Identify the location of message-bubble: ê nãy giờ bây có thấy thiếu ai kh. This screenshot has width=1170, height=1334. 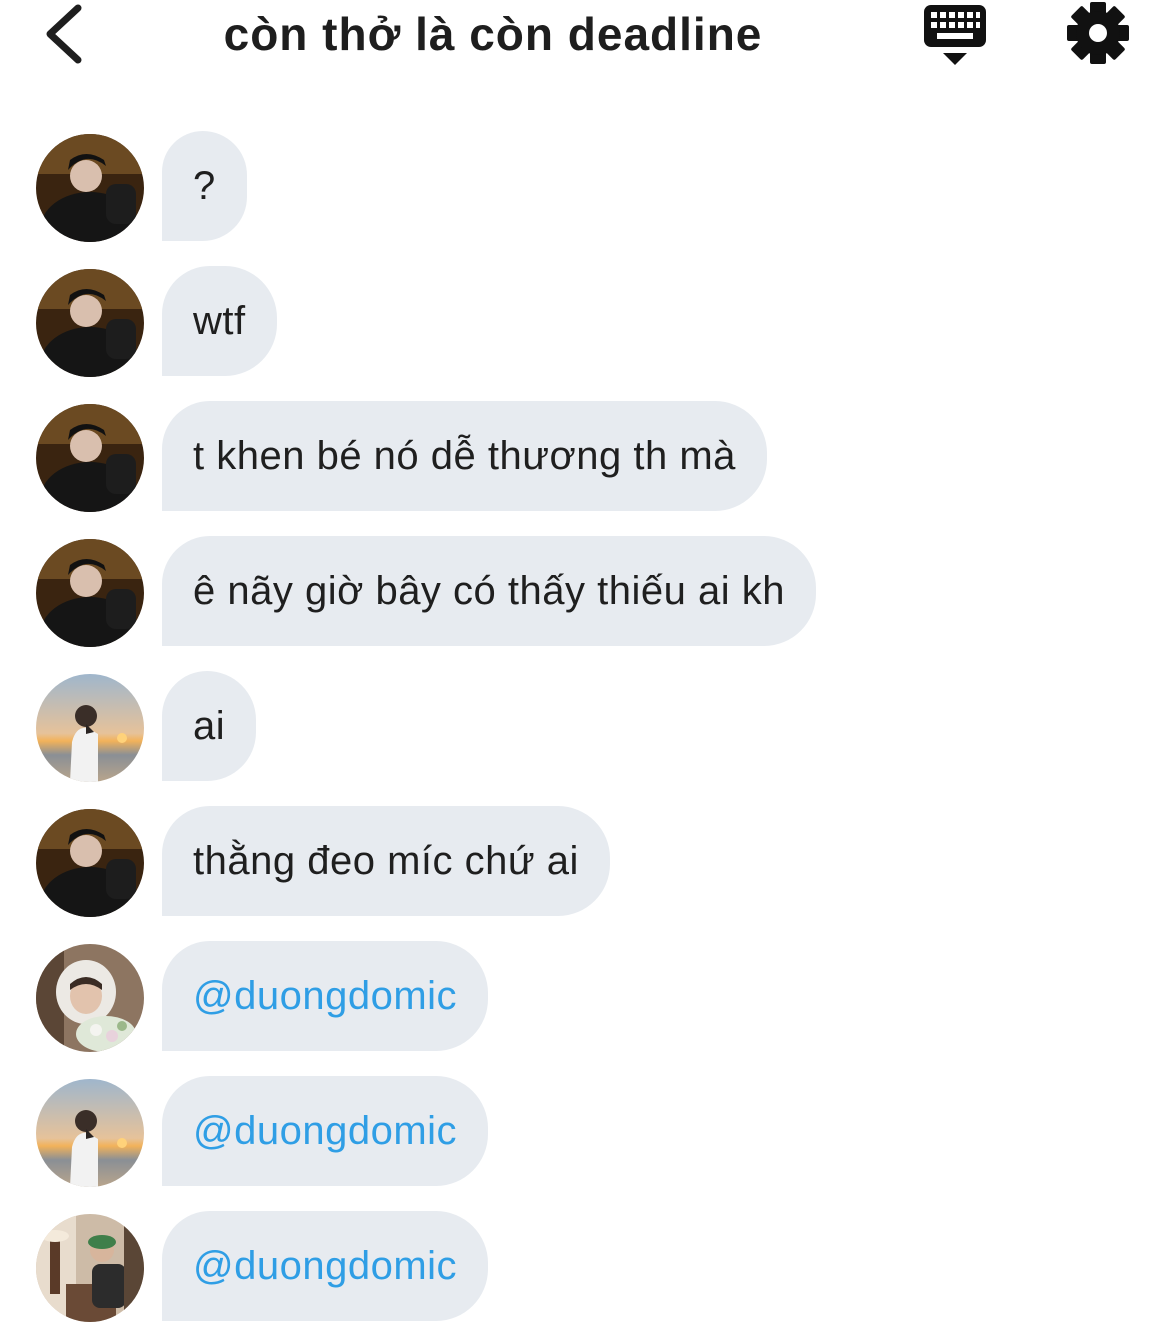
(489, 591).